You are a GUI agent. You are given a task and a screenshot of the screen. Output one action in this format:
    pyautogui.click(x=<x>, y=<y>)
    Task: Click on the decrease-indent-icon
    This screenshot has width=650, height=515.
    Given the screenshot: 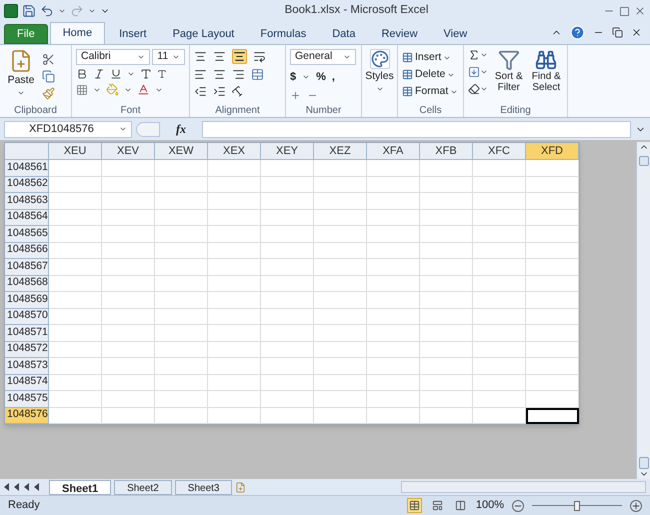 What is the action you would take?
    pyautogui.click(x=200, y=91)
    